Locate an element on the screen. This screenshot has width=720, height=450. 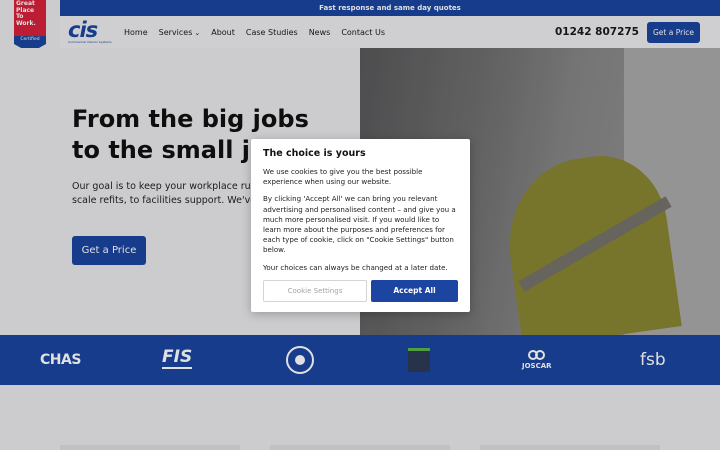
cookie-modal-title: The choice is yours is located at coordinates (314, 153).